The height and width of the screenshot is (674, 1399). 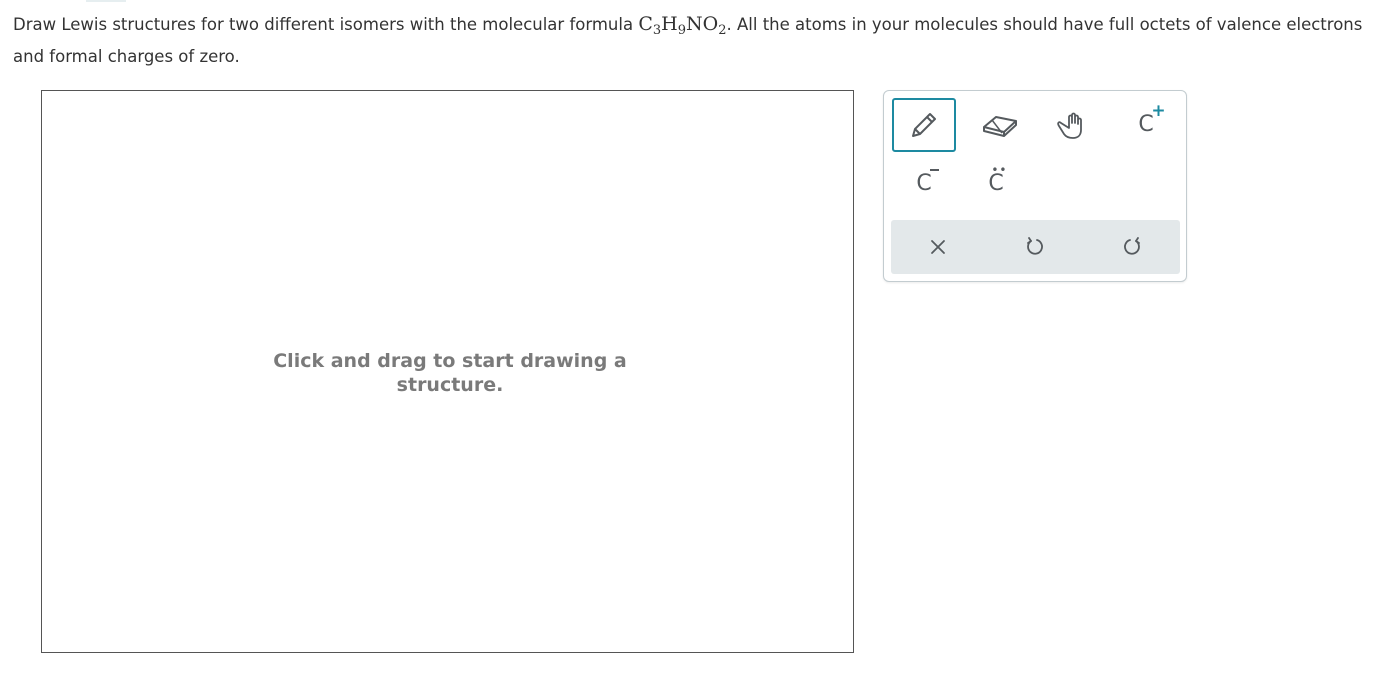 I want to click on eraser-icon, so click(x=1000, y=126).